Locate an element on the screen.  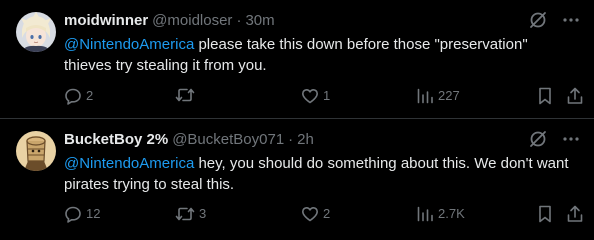
views-count: 2.7K is located at coordinates (451, 213).